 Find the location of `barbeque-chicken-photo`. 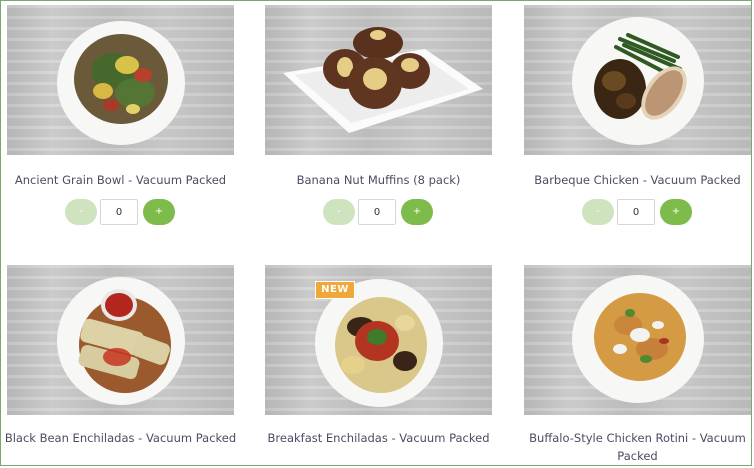

barbeque-chicken-photo is located at coordinates (638, 81).